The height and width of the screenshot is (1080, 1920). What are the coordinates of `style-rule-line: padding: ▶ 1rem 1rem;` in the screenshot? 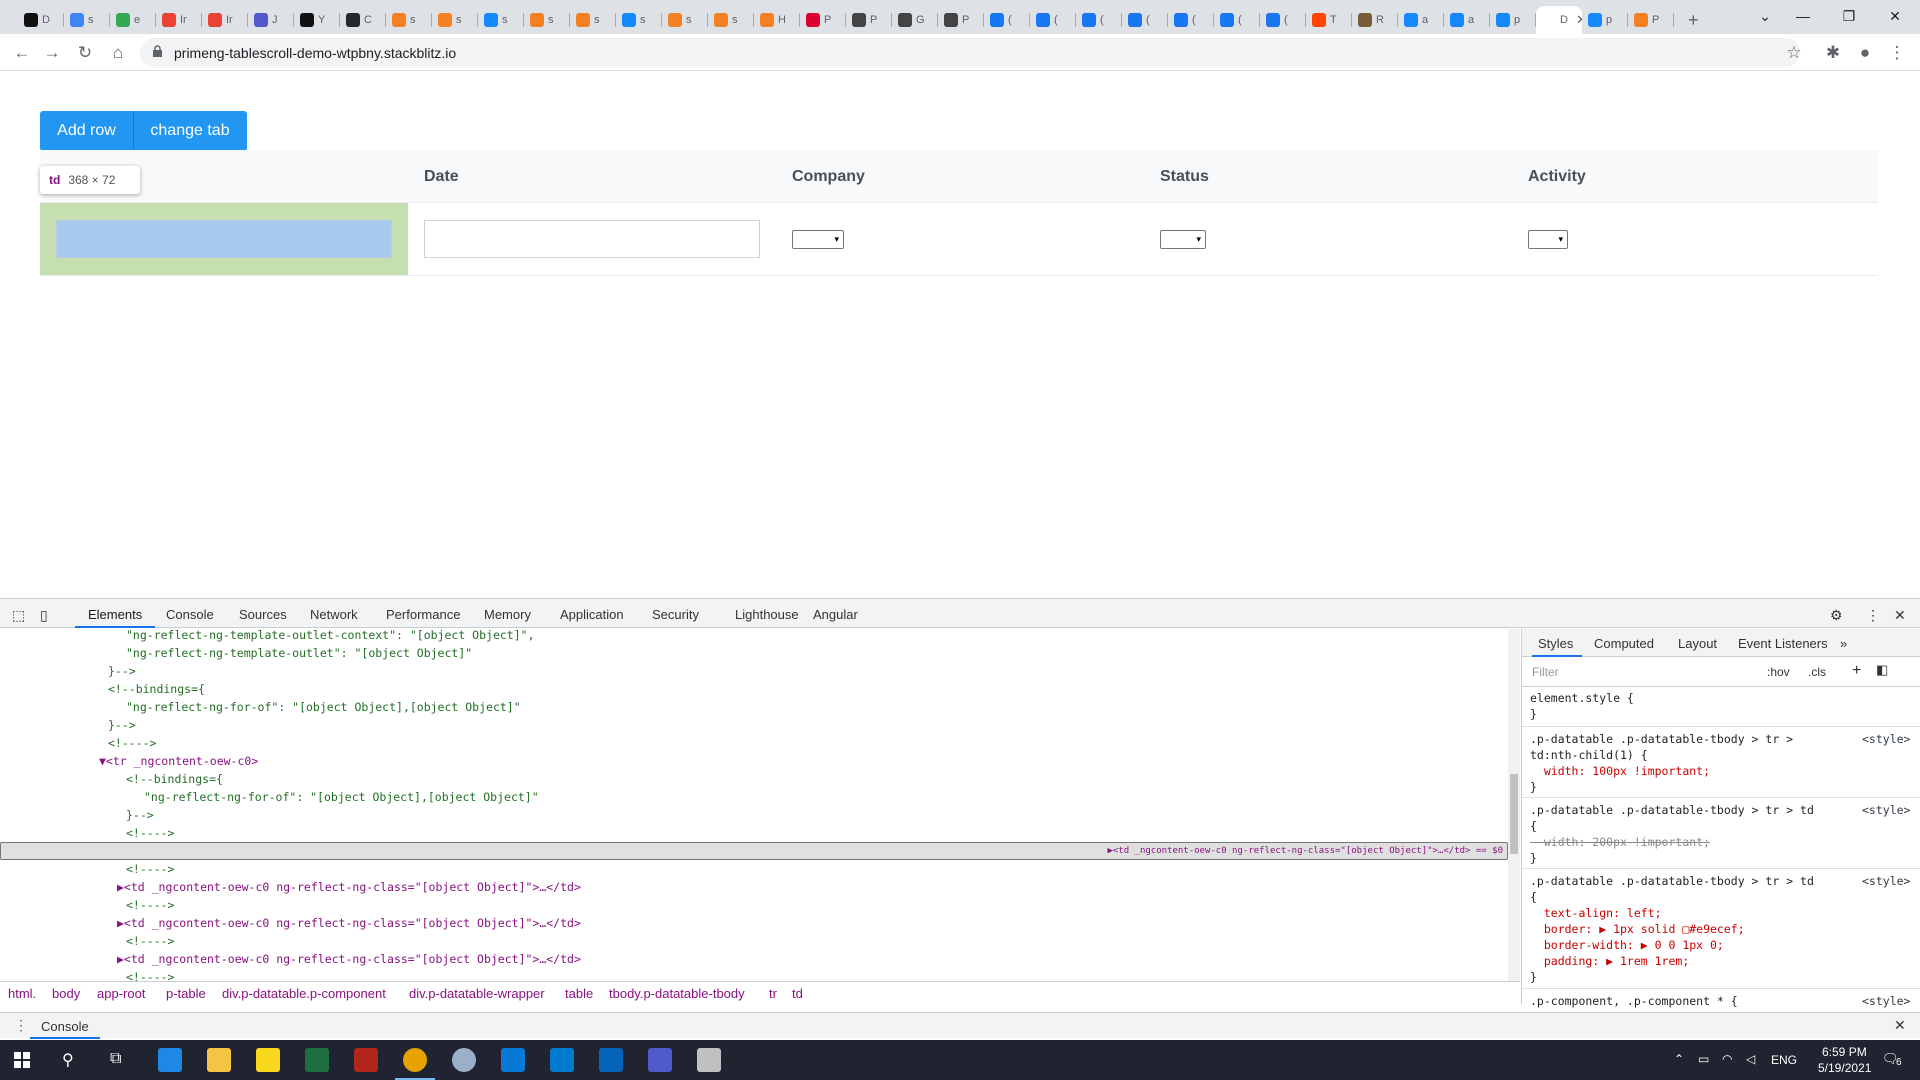 It's located at (1609, 961).